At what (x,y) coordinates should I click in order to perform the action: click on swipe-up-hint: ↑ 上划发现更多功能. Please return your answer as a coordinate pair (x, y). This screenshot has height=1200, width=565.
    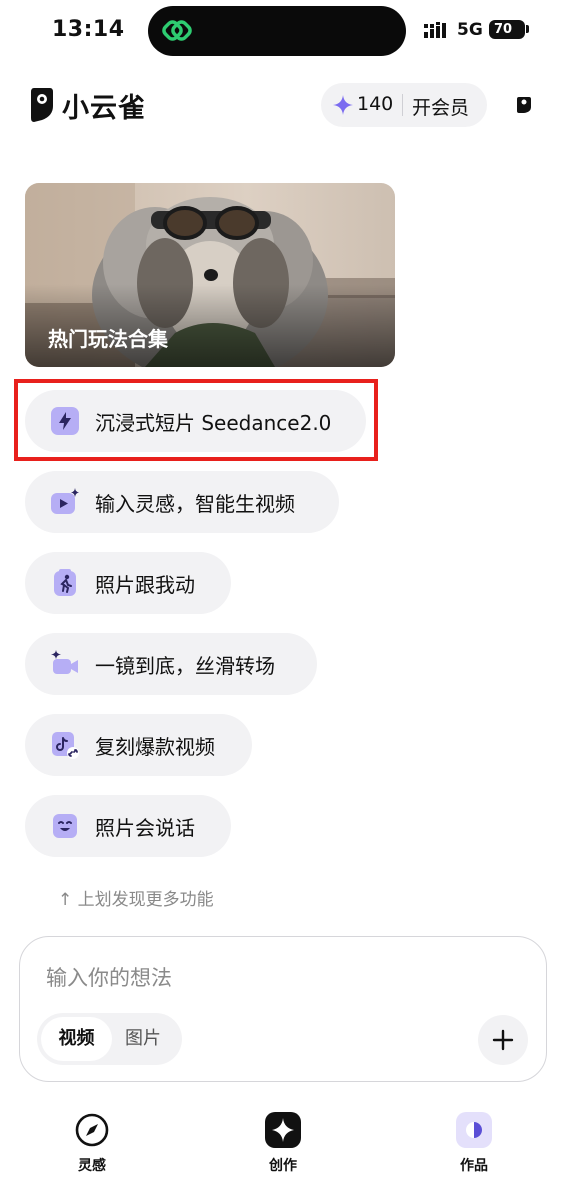
    Looking at the image, I should click on (136, 900).